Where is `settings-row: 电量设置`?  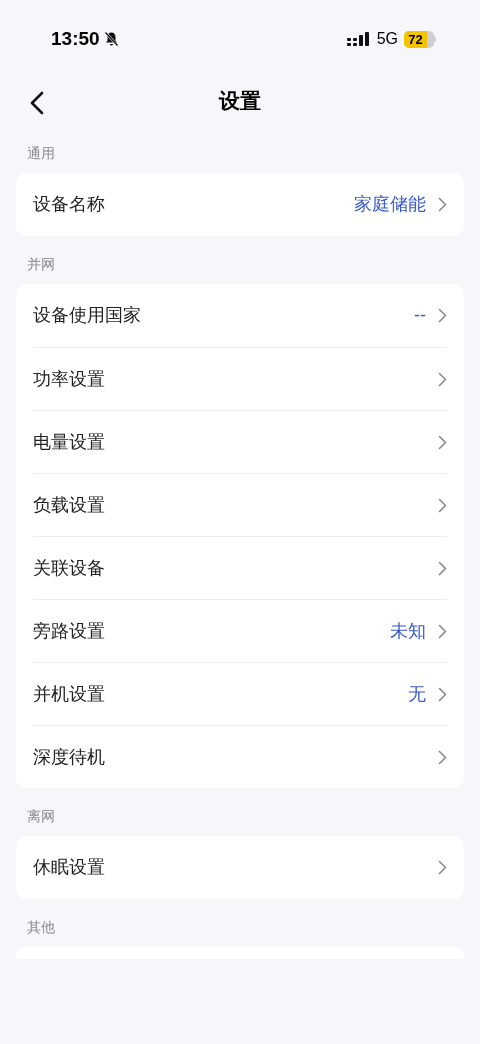
settings-row: 电量设置 is located at coordinates (240, 441).